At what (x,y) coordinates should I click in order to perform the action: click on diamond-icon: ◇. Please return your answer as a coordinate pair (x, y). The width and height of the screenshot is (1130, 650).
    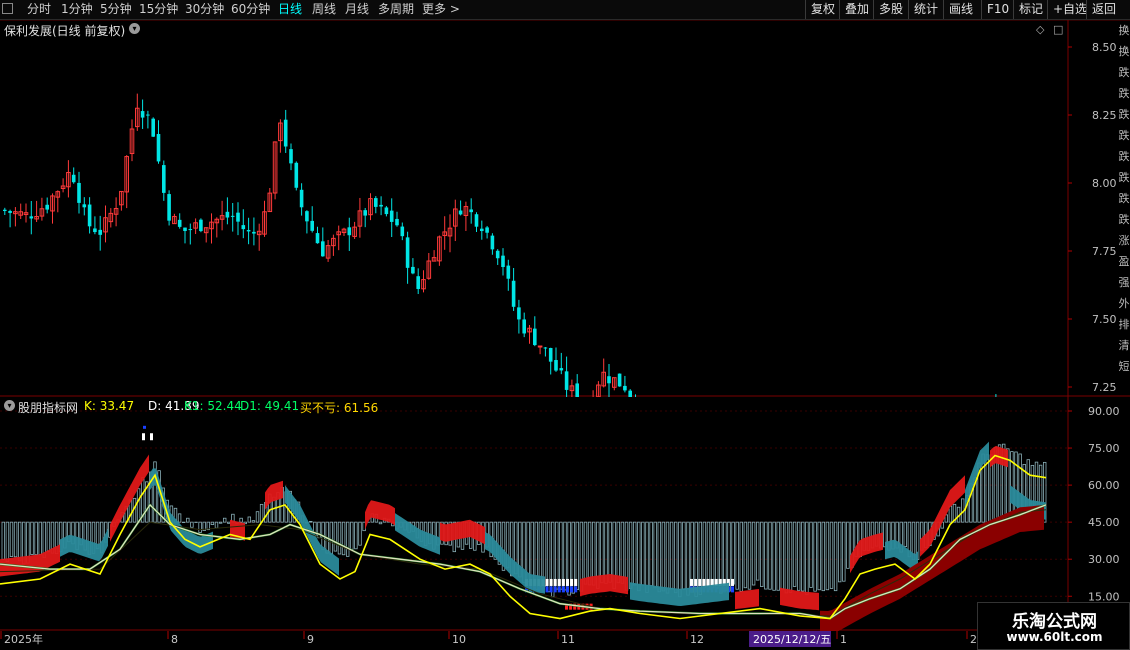
    Looking at the image, I should click on (1040, 29).